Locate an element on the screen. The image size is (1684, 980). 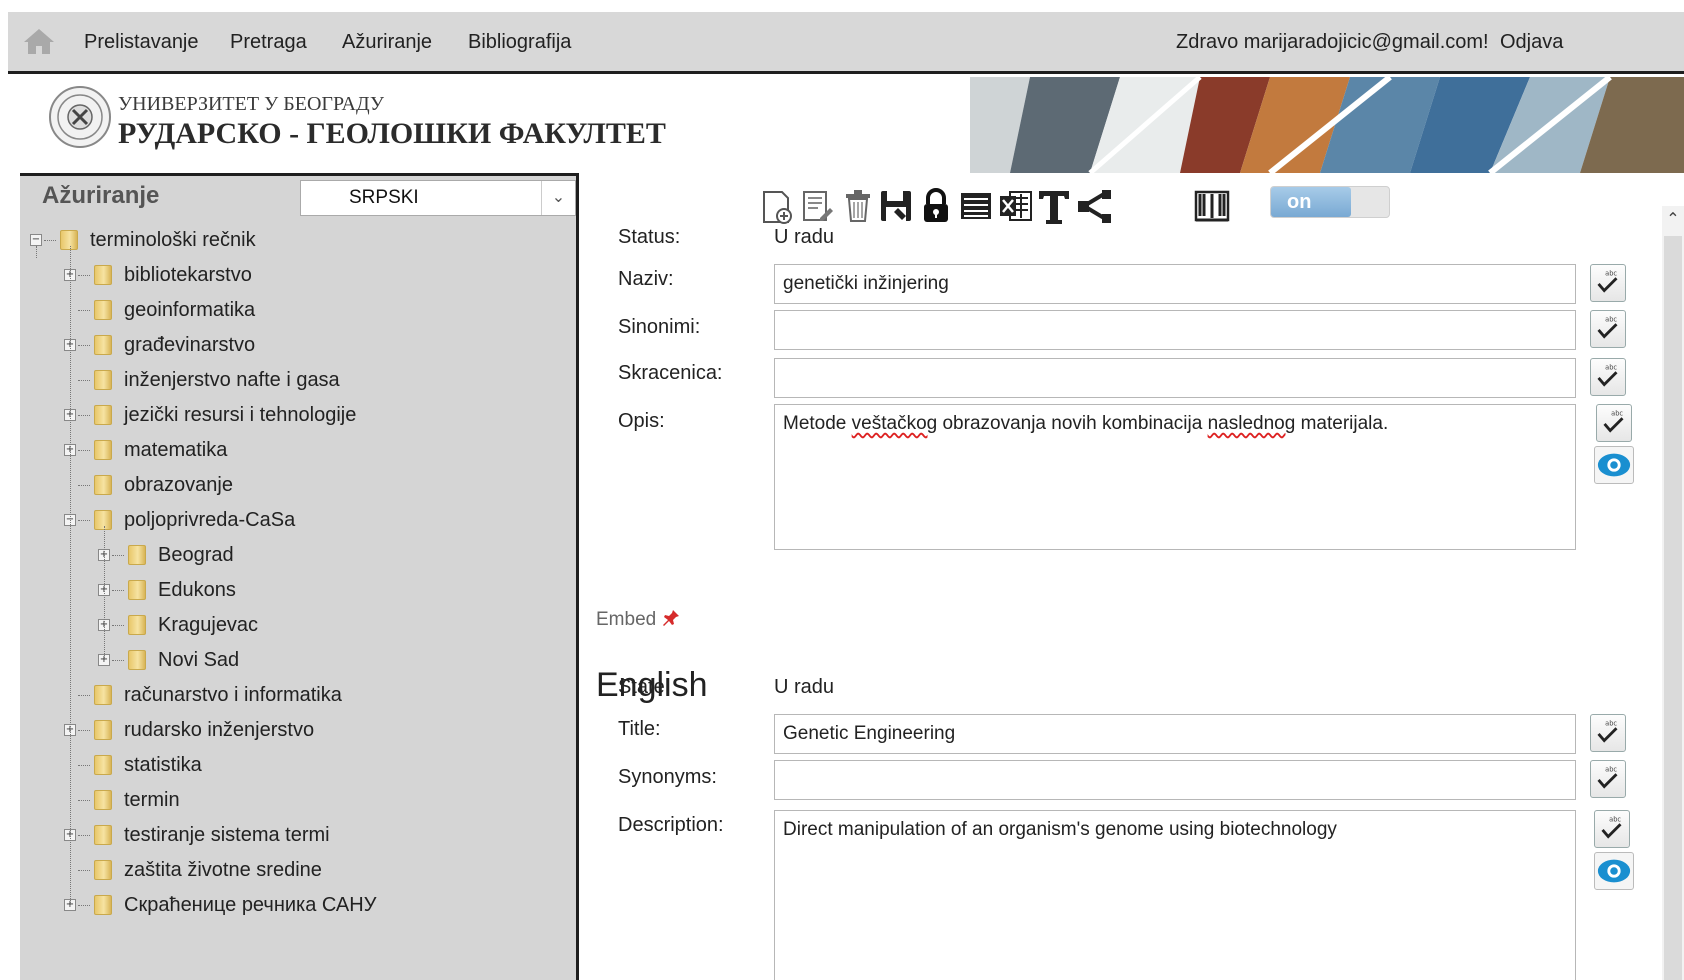
naziv-input is located at coordinates (1175, 284).